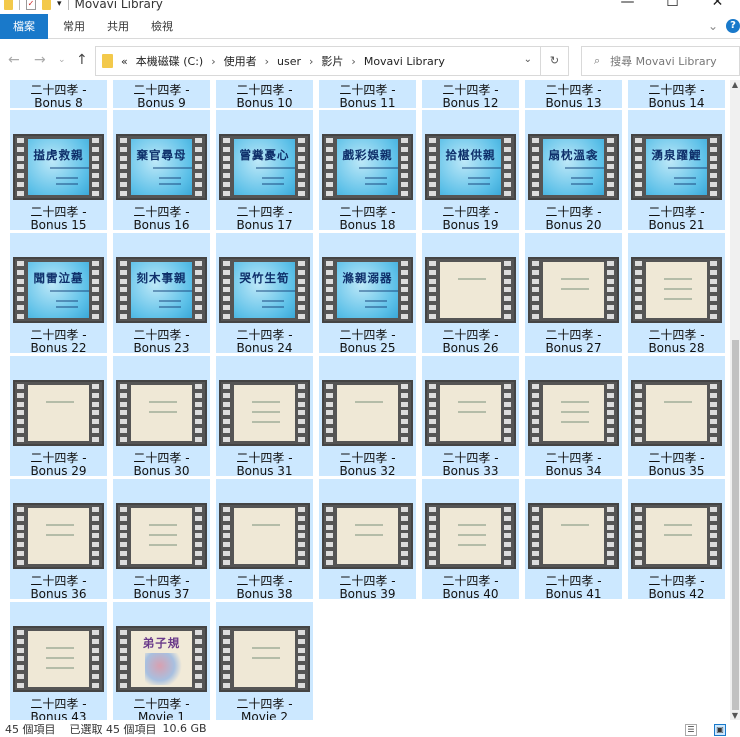 The width and height of the screenshot is (740, 737). Describe the element at coordinates (58, 594) in the screenshot. I see `file-name: Bonus 36` at that location.